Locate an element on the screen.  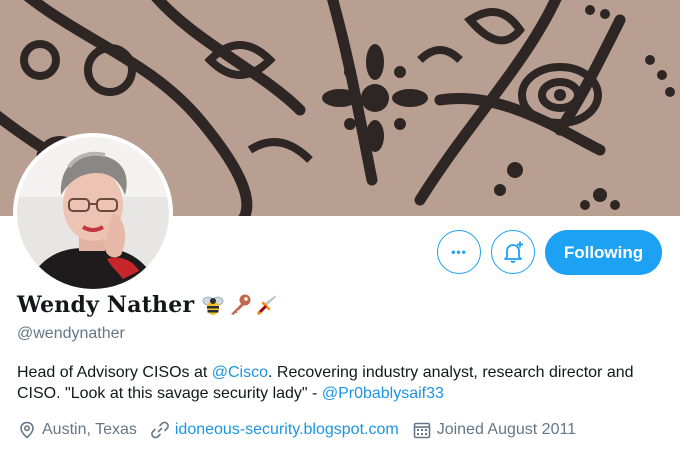
more-icon: ••• is located at coordinates (459, 252).